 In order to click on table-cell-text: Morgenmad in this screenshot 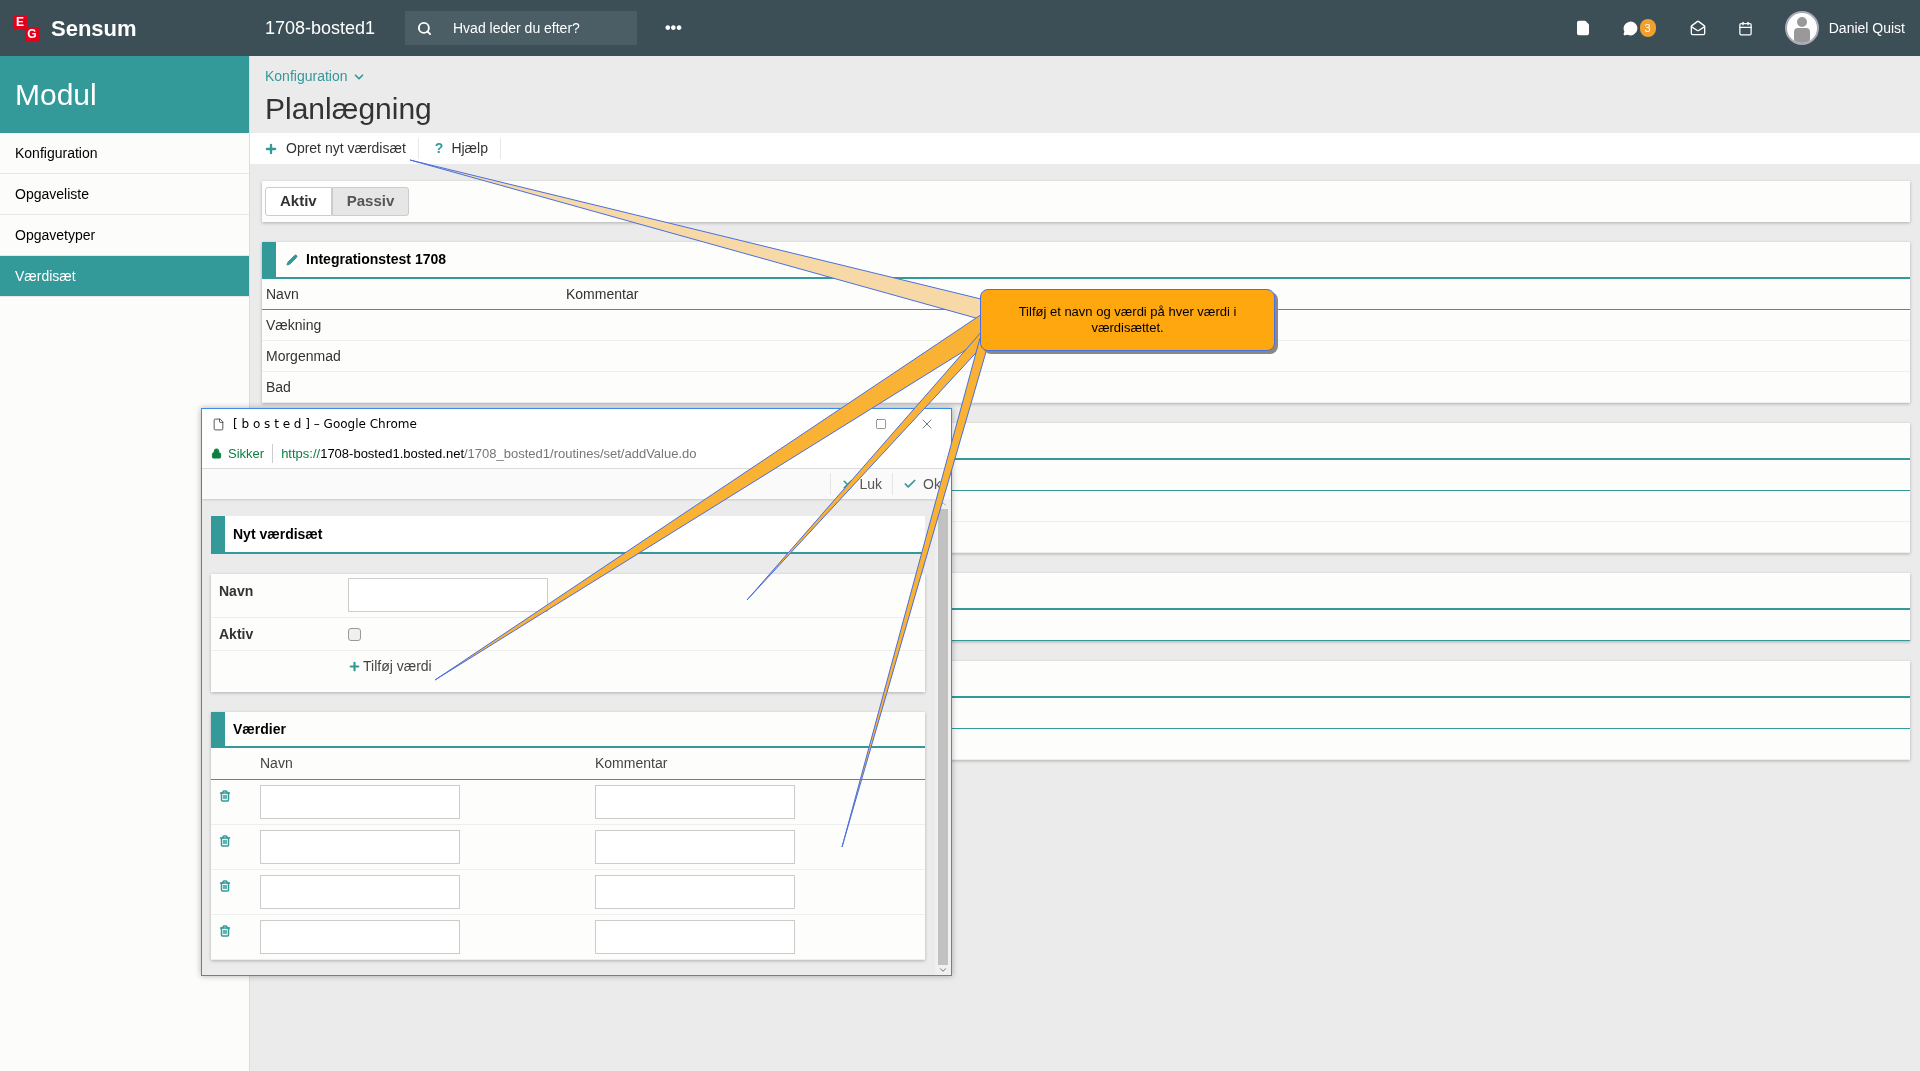, I will do `click(303, 356)`.